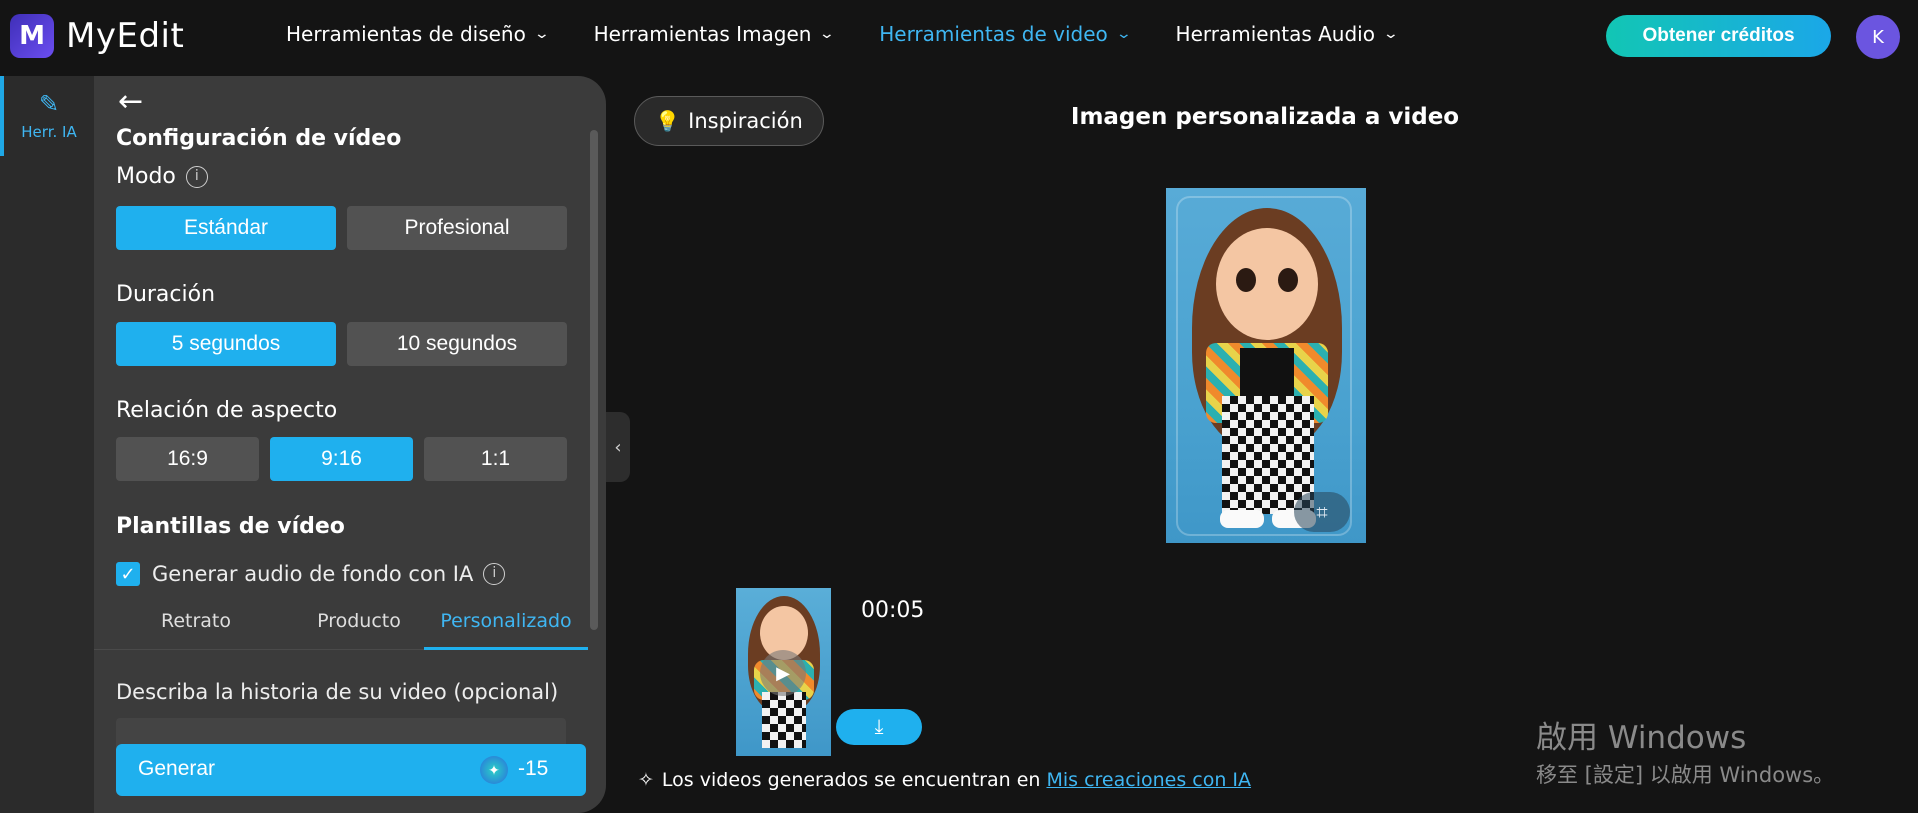 This screenshot has width=1918, height=813. Describe the element at coordinates (177, 768) in the screenshot. I see `generate-label: Generar` at that location.